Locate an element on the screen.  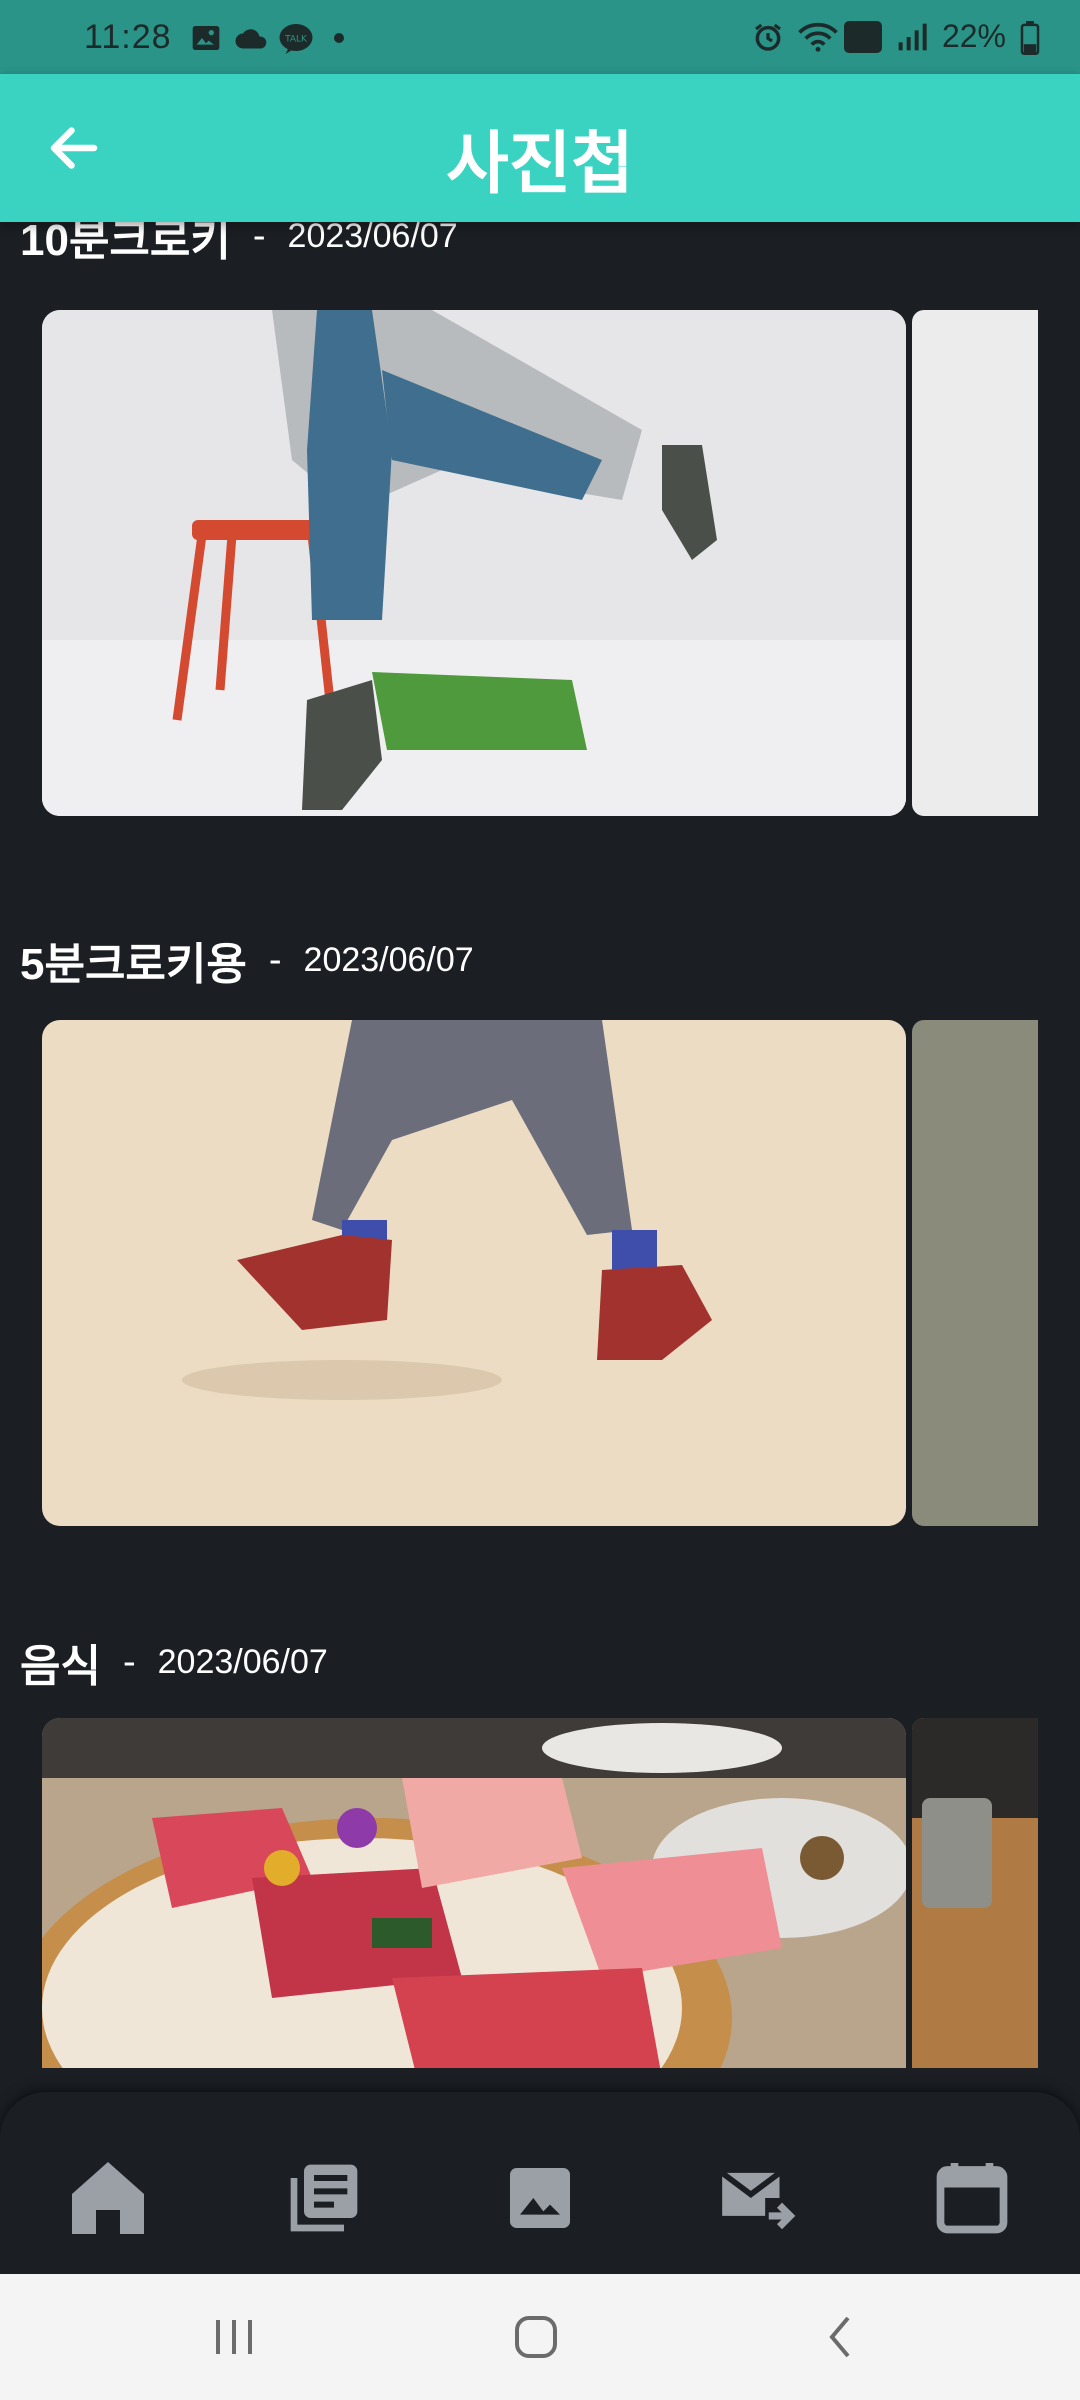
status-bar: 11:28 TALK 22% is located at coordinates (540, 37).